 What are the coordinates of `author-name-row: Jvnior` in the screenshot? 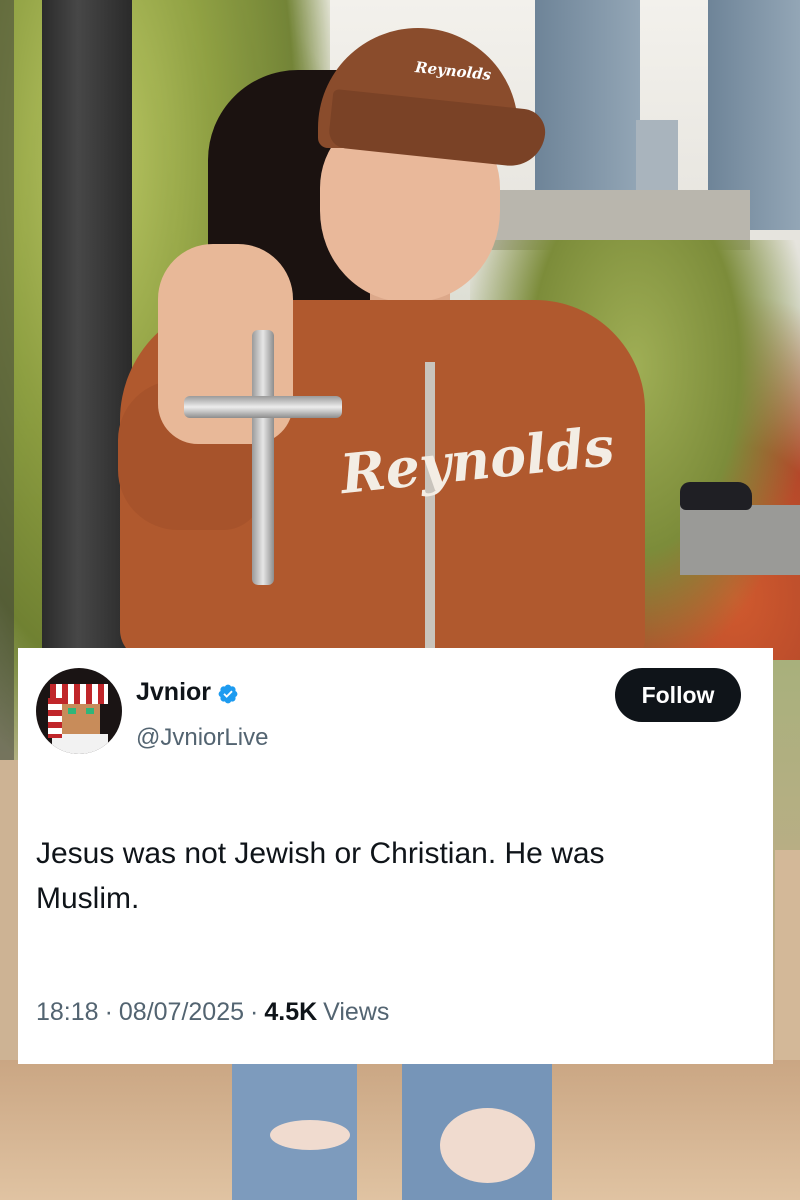 It's located at (187, 692).